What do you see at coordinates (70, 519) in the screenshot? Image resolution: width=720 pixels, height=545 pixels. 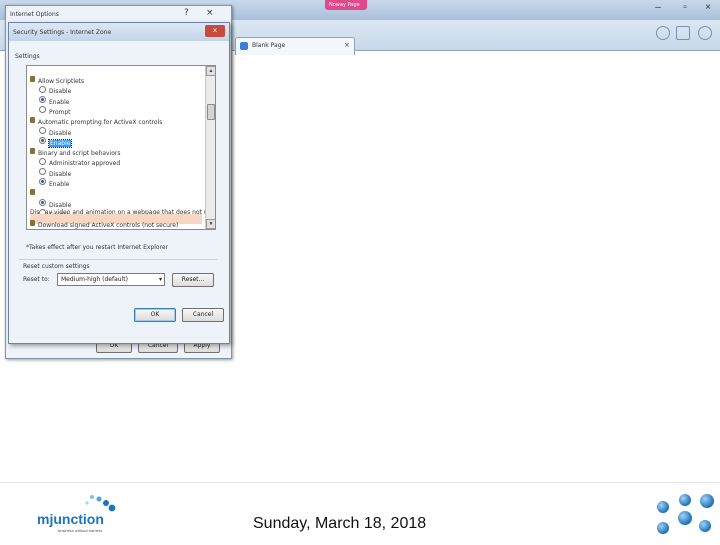 I see `logo-wordmark: mjunction` at bounding box center [70, 519].